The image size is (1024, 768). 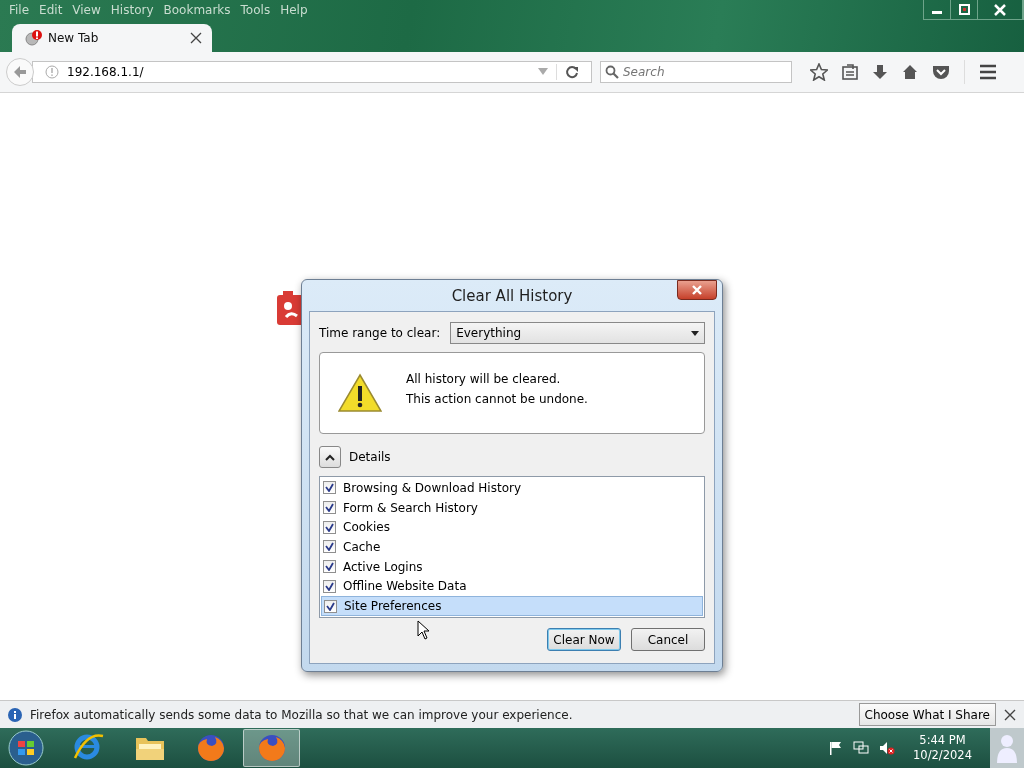 I want to click on person-silhouette-icon, so click(x=1007, y=748).